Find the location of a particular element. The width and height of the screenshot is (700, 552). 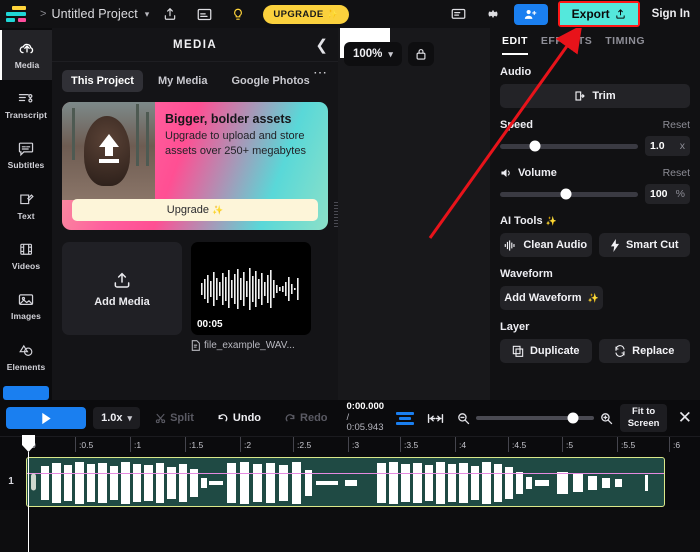

ruler-tick: :4 is located at coordinates (460, 445).